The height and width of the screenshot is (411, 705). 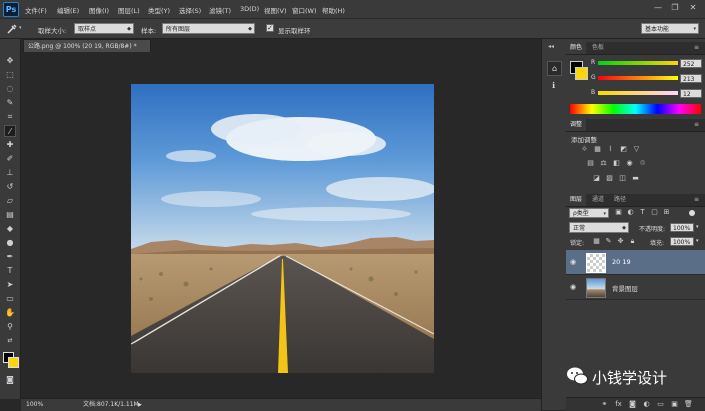 I want to click on invert-icon: ◪, so click(x=596, y=178).